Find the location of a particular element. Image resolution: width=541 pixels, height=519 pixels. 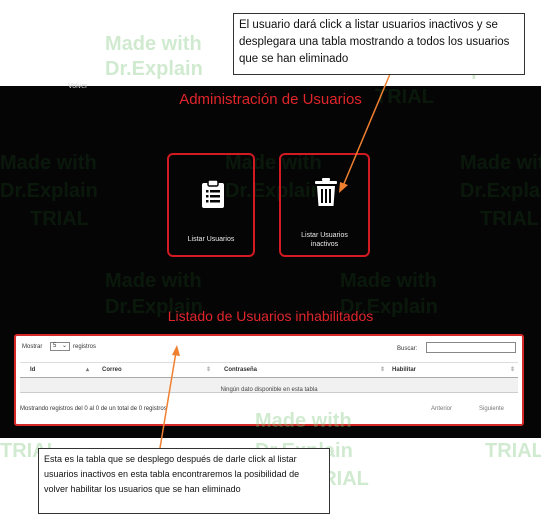

sort-asc-icon: ▴ is located at coordinates (88, 370).